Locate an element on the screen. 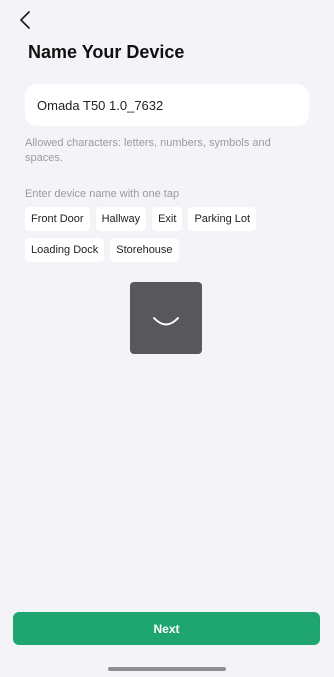  device-name-input is located at coordinates (167, 105).